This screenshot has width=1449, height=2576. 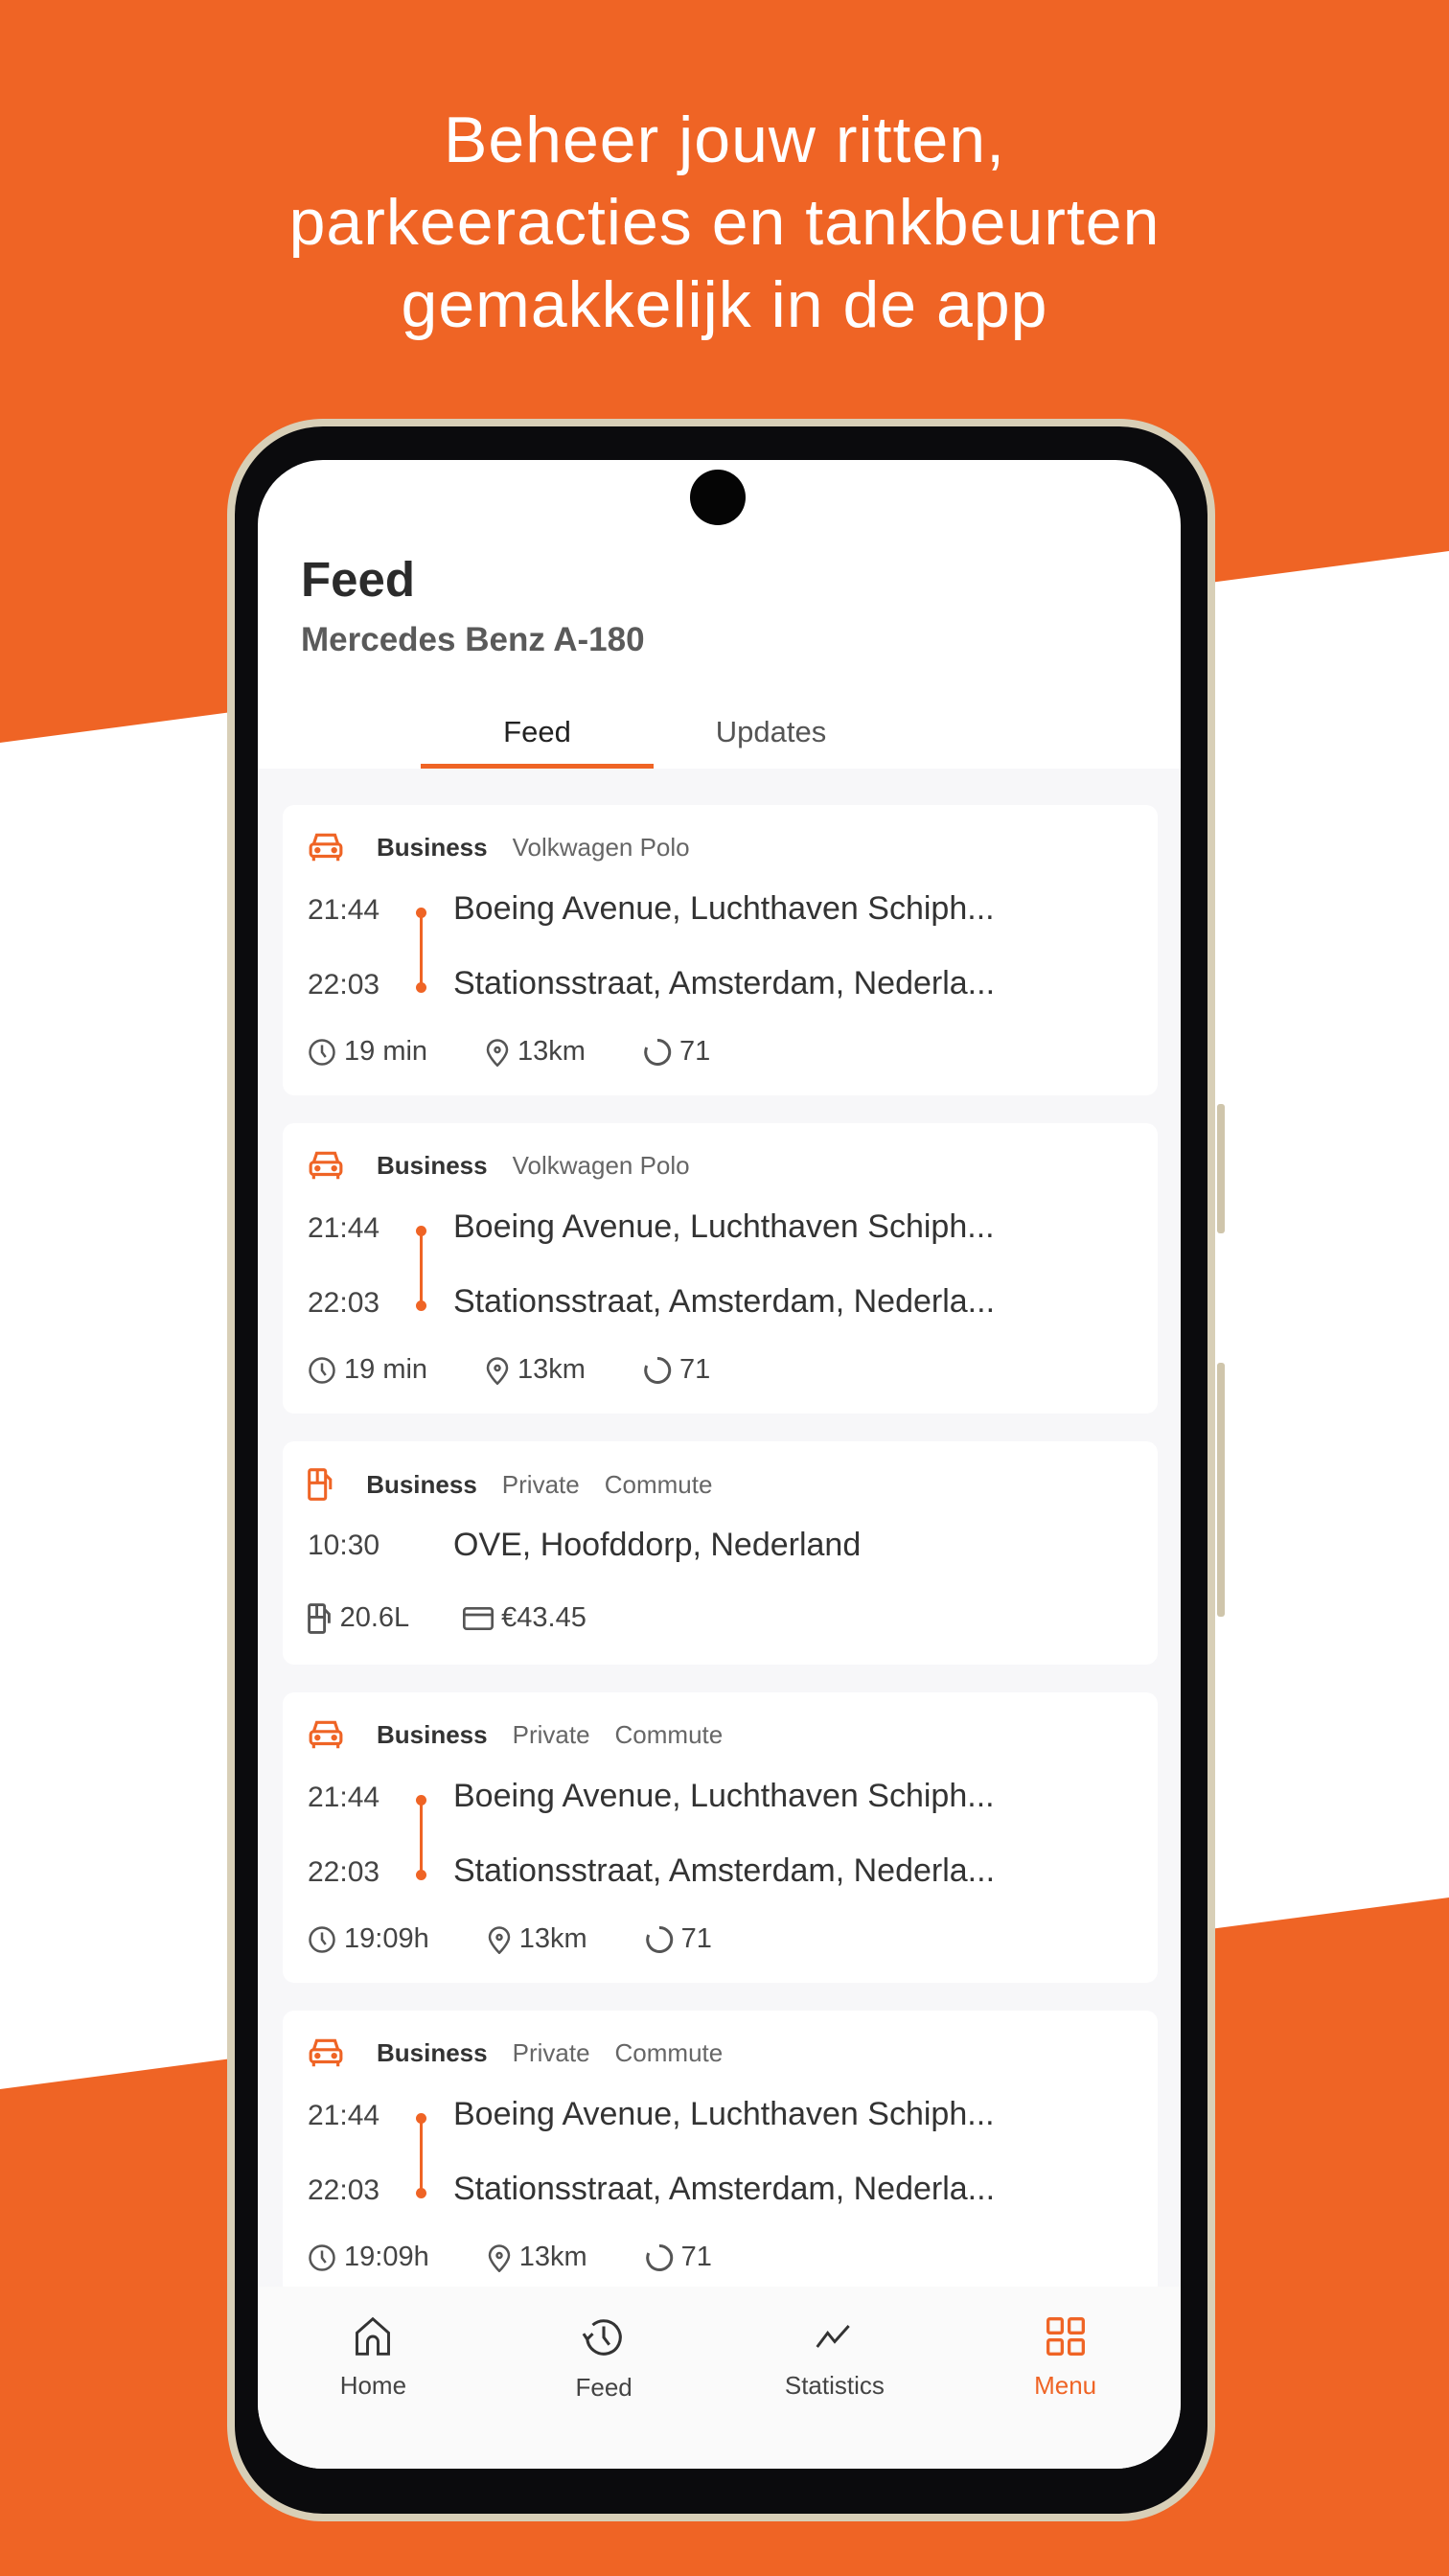 What do you see at coordinates (386, 1051) in the screenshot?
I see `duration-value: 19 min` at bounding box center [386, 1051].